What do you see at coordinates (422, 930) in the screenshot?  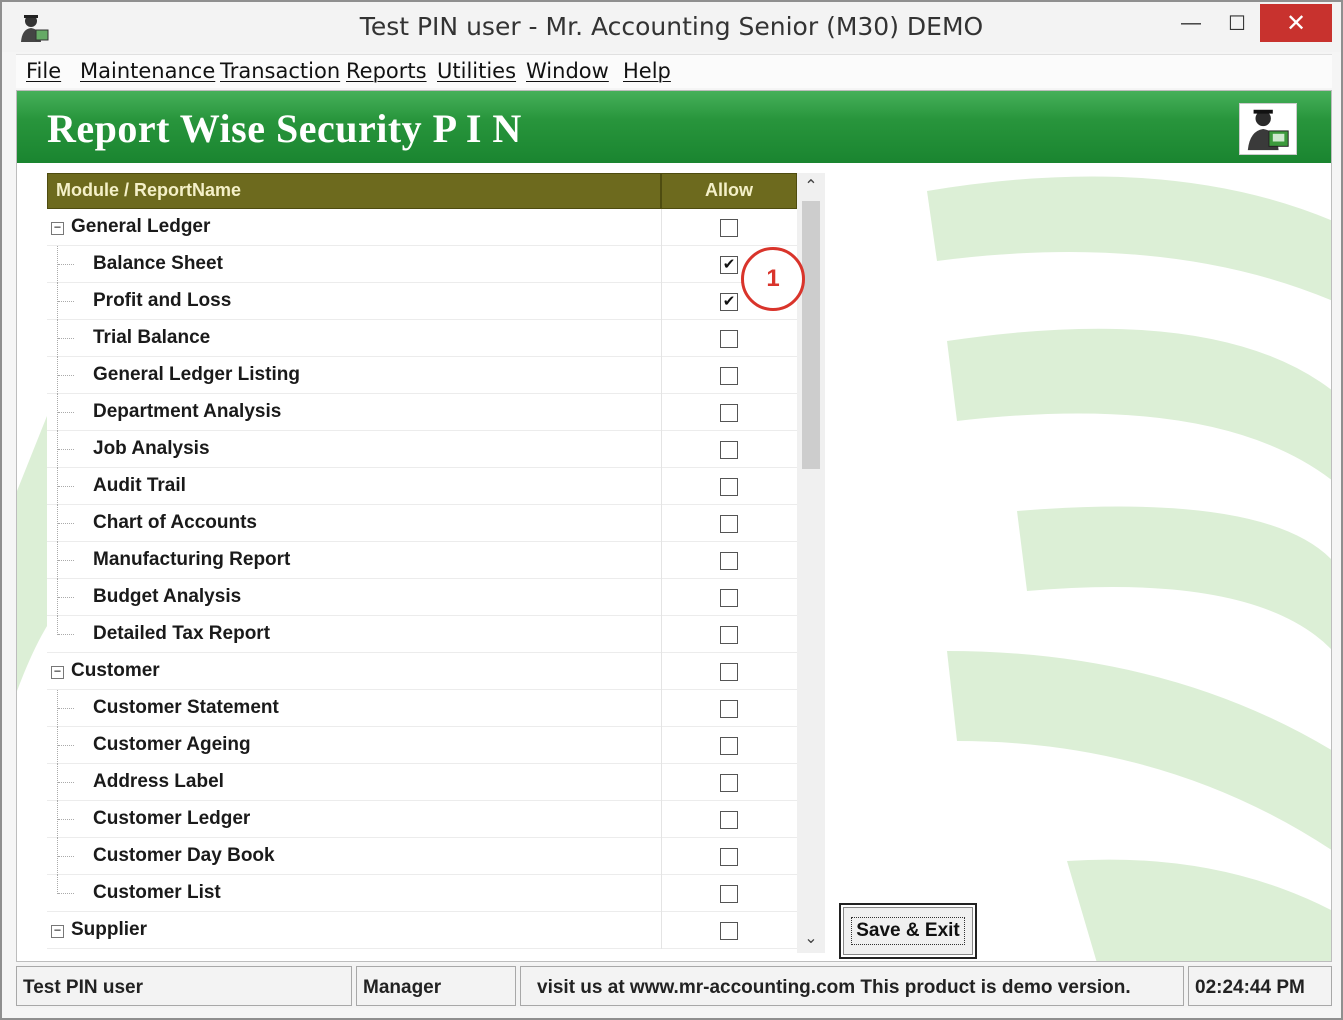 I see `module-row: − Supplier` at bounding box center [422, 930].